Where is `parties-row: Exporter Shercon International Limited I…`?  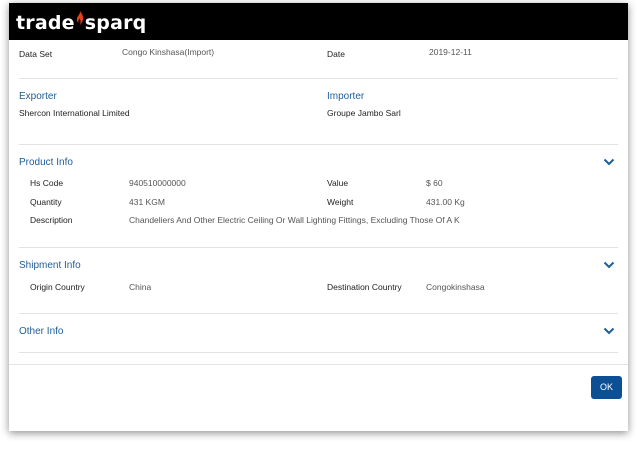 parties-row: Exporter Shercon International Limited I… is located at coordinates (318, 112).